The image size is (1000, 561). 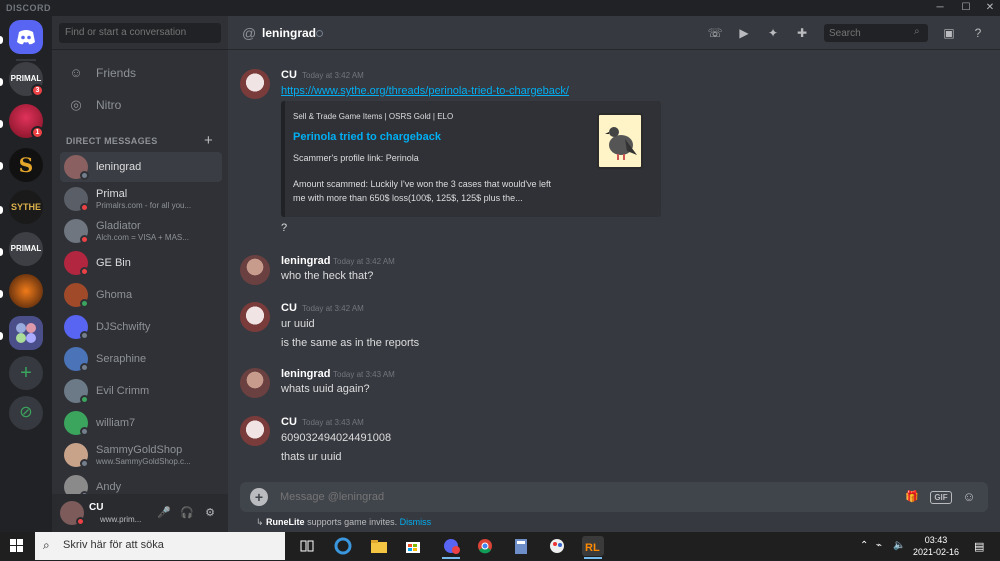 What do you see at coordinates (966, 8) in the screenshot?
I see `maximize-button: ☐` at bounding box center [966, 8].